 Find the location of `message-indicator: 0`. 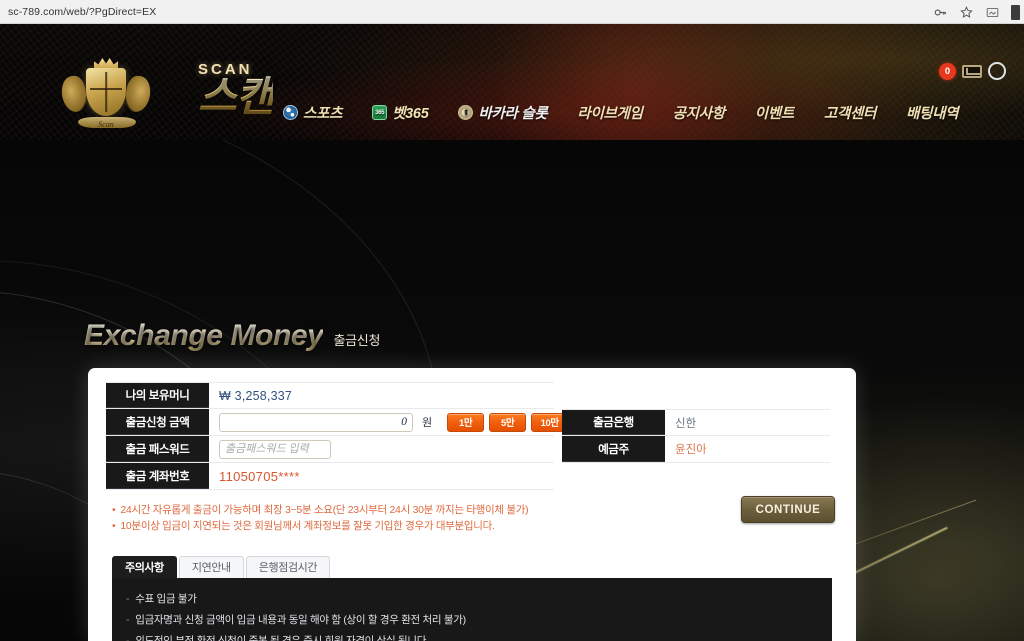

message-indicator: 0 is located at coordinates (972, 71).